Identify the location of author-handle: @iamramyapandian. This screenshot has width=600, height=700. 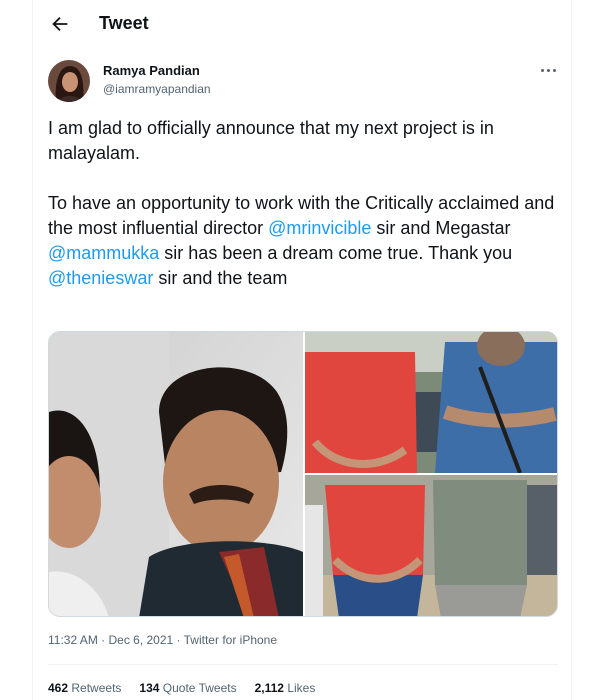
(157, 89).